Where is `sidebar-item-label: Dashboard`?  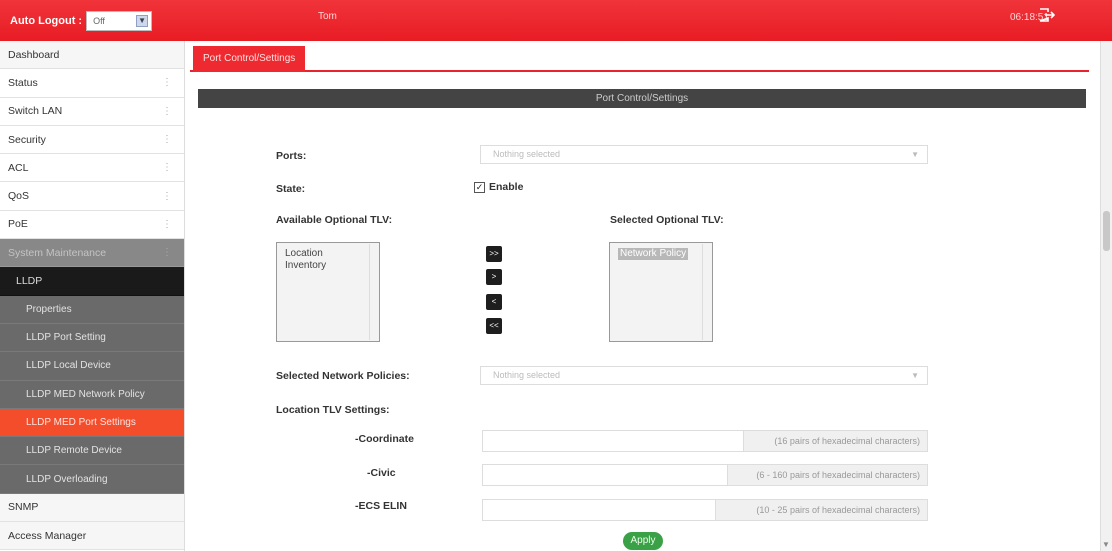 sidebar-item-label: Dashboard is located at coordinates (34, 54).